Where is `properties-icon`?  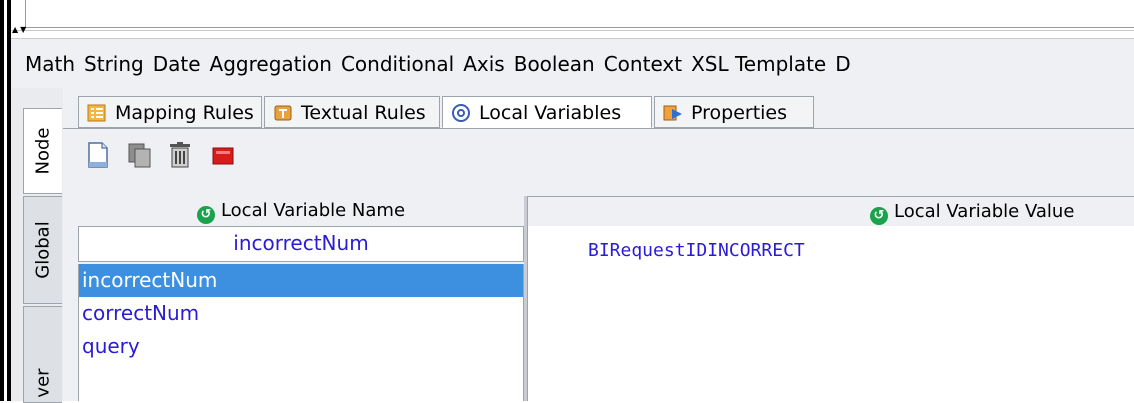
properties-icon is located at coordinates (672, 113).